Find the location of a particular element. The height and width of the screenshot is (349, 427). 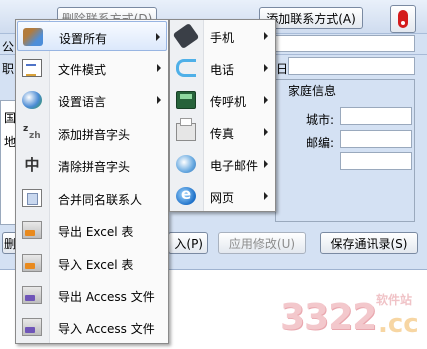

menu-item-import-excel: 导入 Excel 表 is located at coordinates (92, 263).